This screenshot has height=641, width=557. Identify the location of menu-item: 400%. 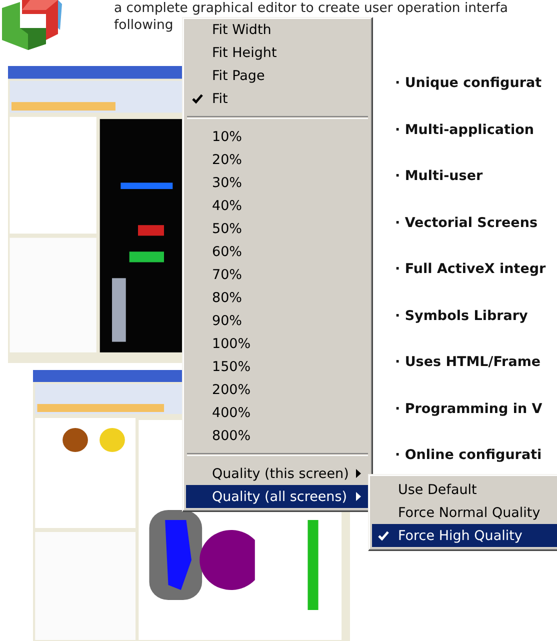
(277, 412).